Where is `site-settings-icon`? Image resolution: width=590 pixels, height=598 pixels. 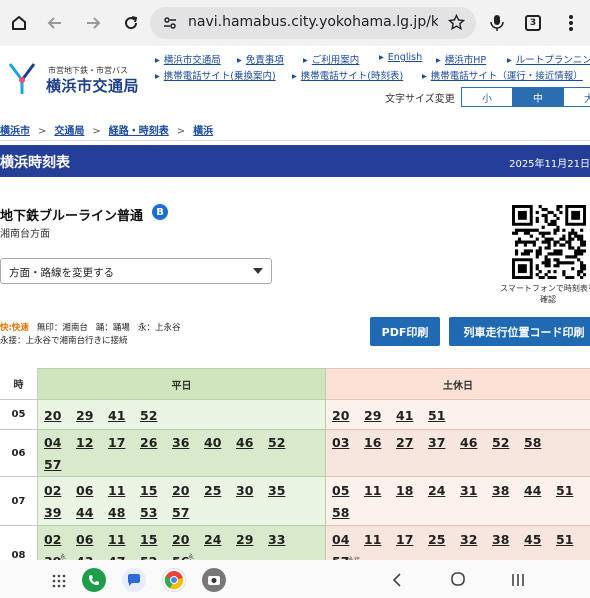
site-settings-icon is located at coordinates (170, 25).